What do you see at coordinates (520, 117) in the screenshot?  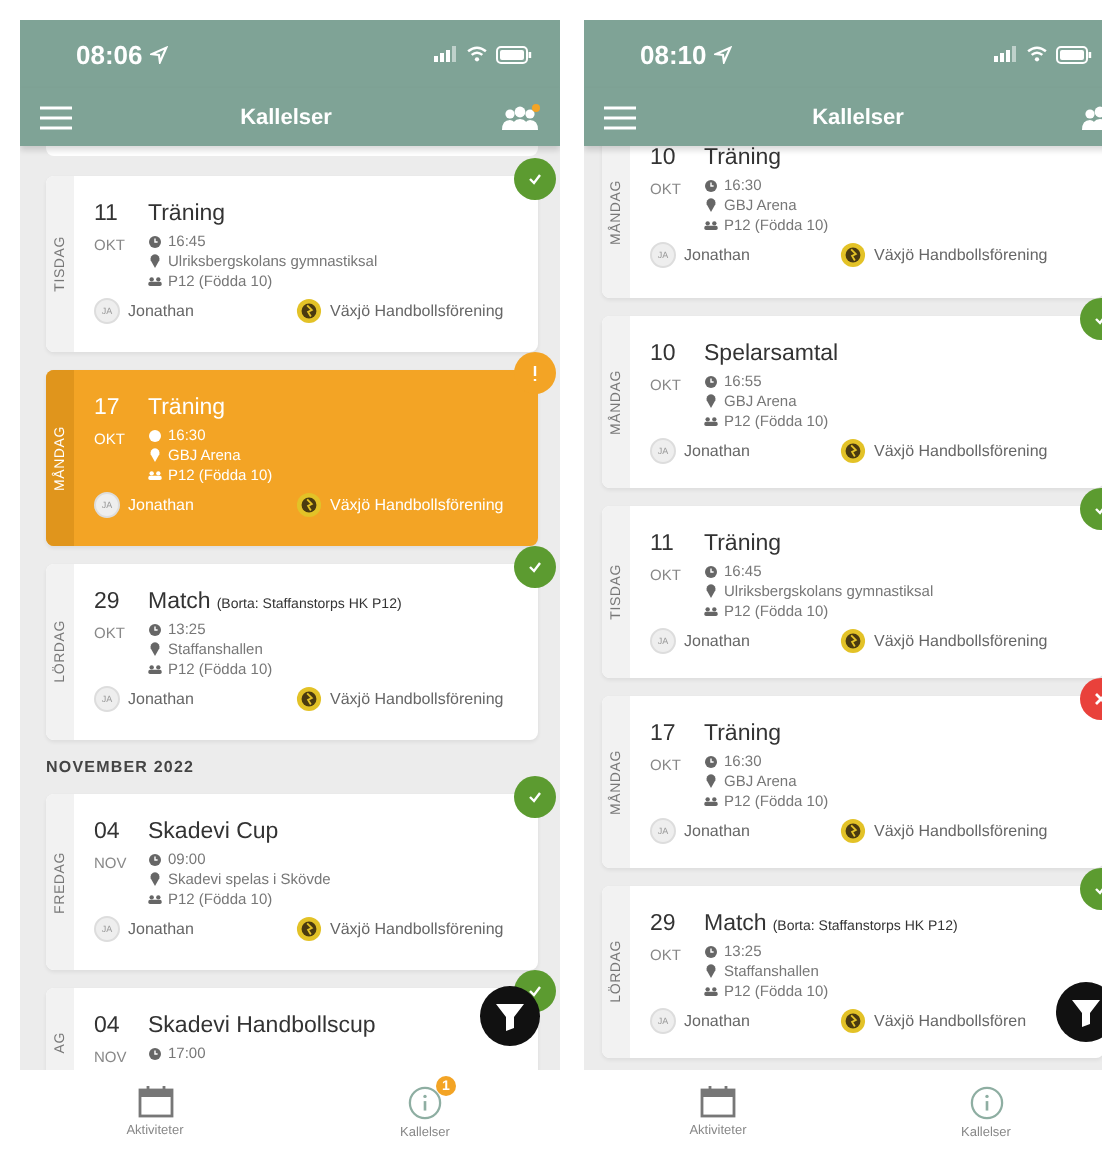 I see `people-icon` at bounding box center [520, 117].